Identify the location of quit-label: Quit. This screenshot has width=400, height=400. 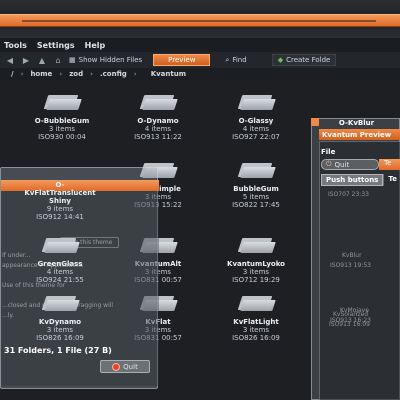
(130, 366).